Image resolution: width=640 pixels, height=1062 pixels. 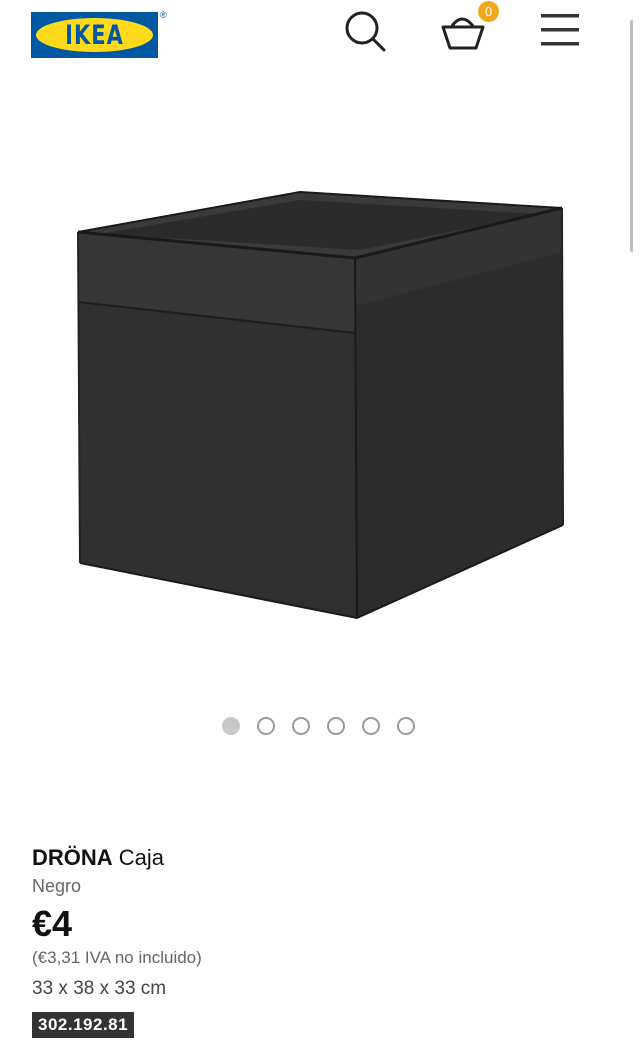 What do you see at coordinates (72, 857) in the screenshot?
I see `product-name: DRÖNA` at bounding box center [72, 857].